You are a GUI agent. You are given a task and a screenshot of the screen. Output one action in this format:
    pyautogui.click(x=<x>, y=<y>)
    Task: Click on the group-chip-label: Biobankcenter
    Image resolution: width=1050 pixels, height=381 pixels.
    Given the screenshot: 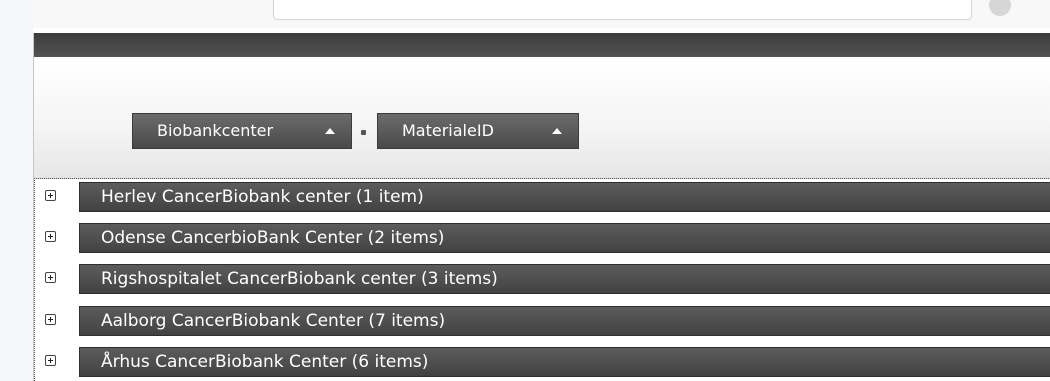 What is the action you would take?
    pyautogui.click(x=215, y=130)
    